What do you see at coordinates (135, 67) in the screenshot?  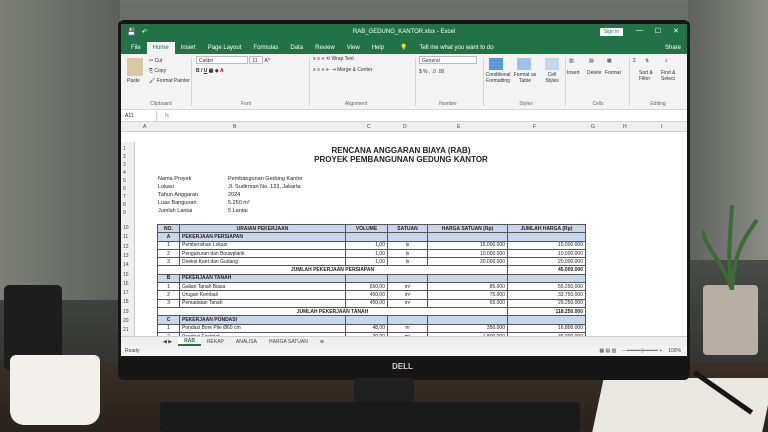 I see `paste-icon` at bounding box center [135, 67].